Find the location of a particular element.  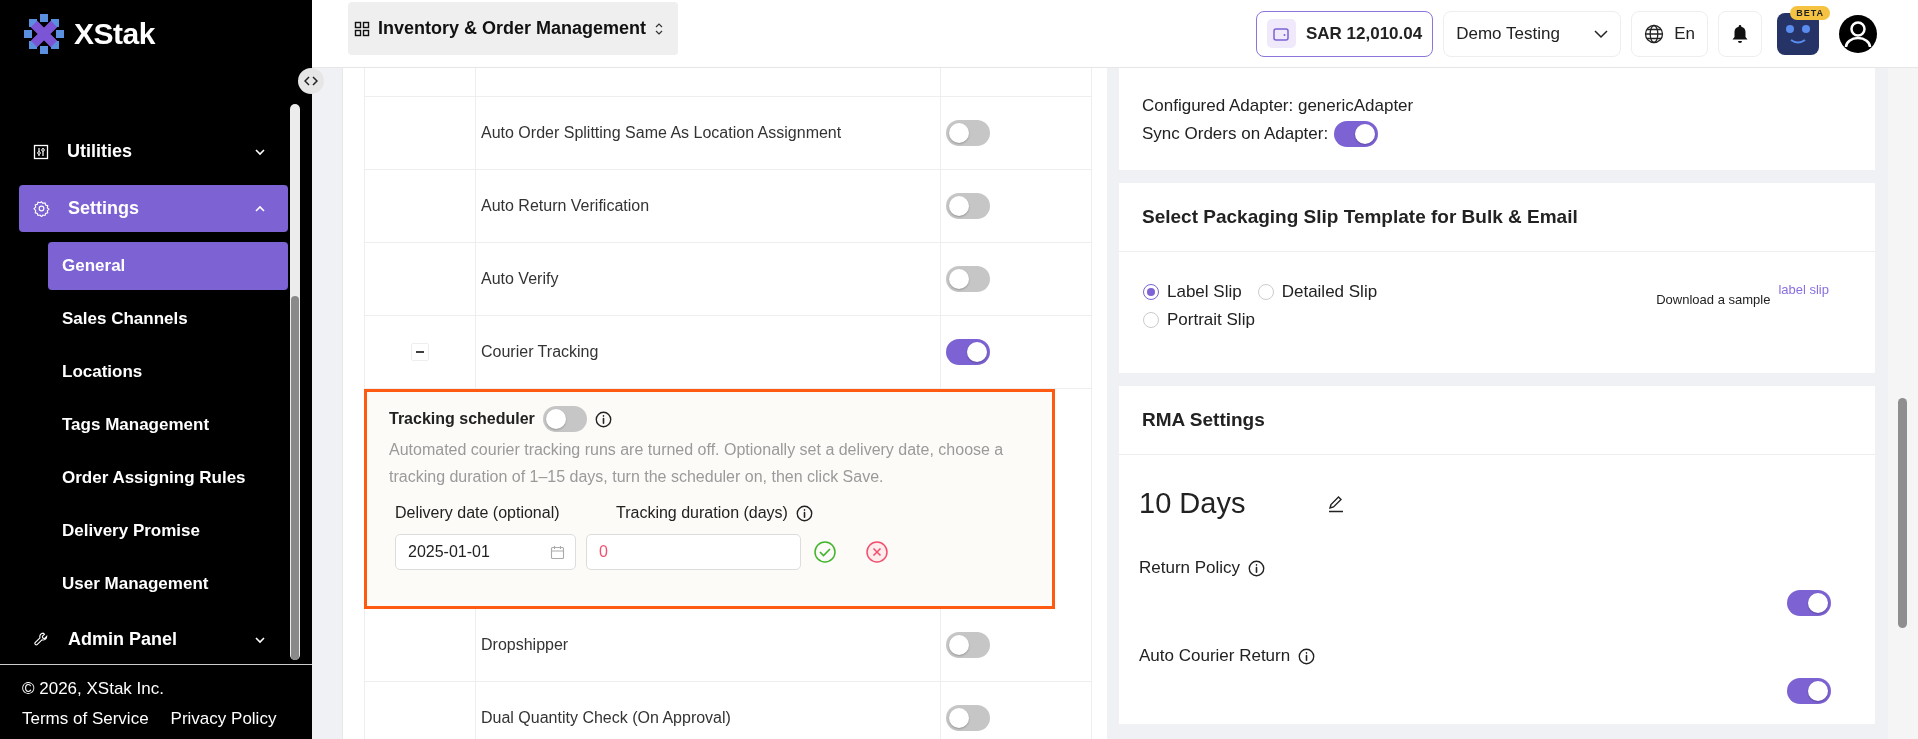

setting-label: Auto Order Splitting Same As Location Assignment is located at coordinates (661, 133).